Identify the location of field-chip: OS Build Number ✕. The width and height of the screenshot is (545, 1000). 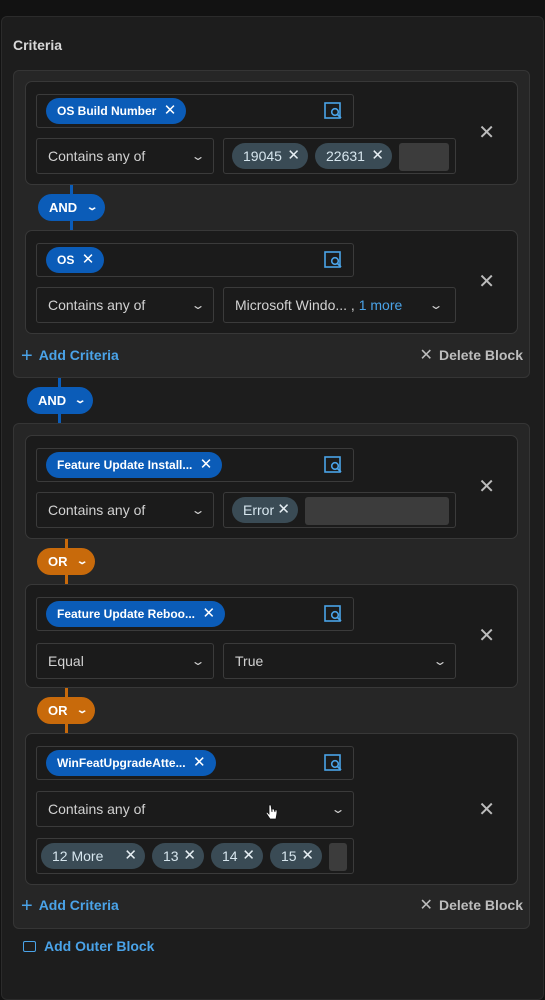
(116, 111).